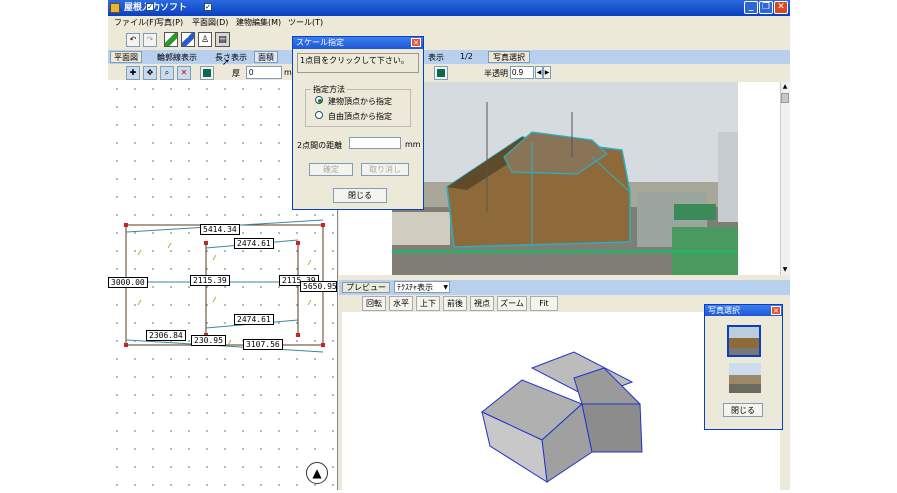 Image resolution: width=897 pixels, height=493 pixels. What do you see at coordinates (751, 7) in the screenshot?
I see `minimize-button: _` at bounding box center [751, 7].